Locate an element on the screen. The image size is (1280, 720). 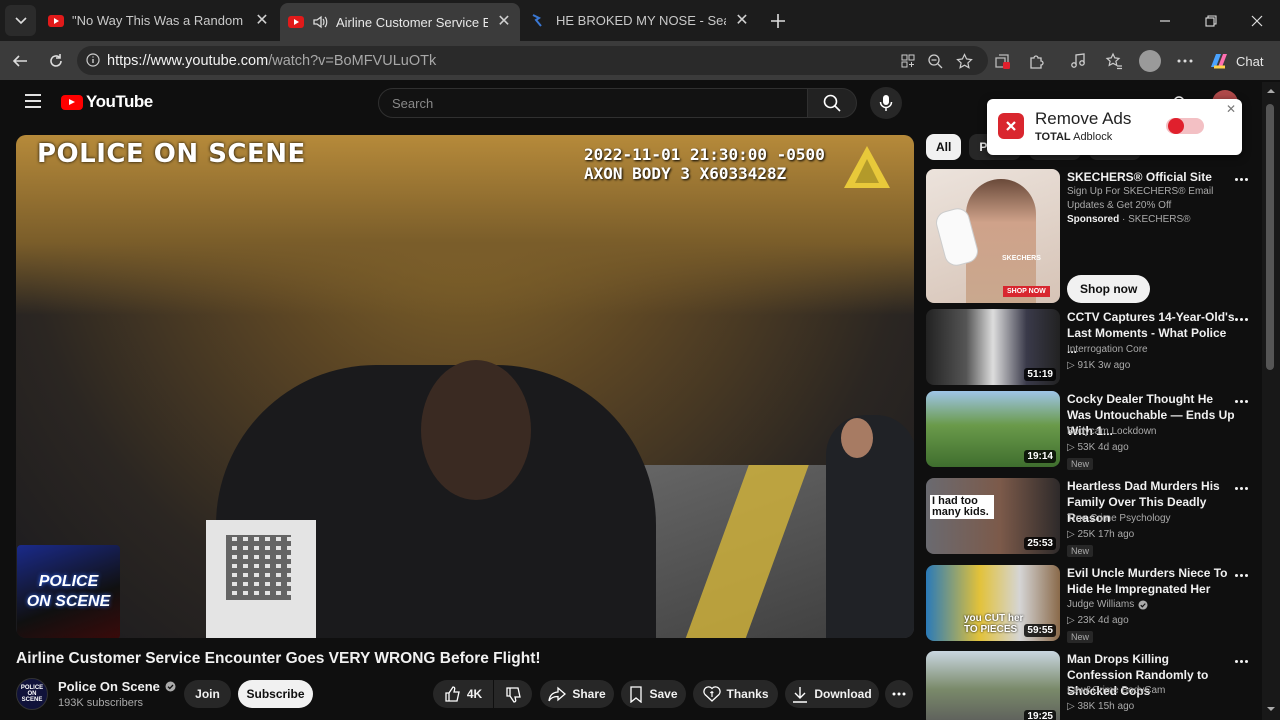
extension-adblock-button is located at coordinates (1002, 61).